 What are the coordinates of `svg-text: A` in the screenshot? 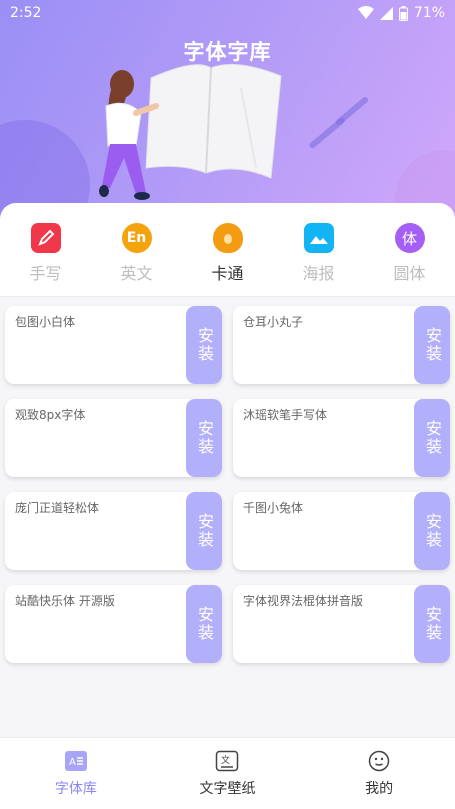 It's located at (72, 762).